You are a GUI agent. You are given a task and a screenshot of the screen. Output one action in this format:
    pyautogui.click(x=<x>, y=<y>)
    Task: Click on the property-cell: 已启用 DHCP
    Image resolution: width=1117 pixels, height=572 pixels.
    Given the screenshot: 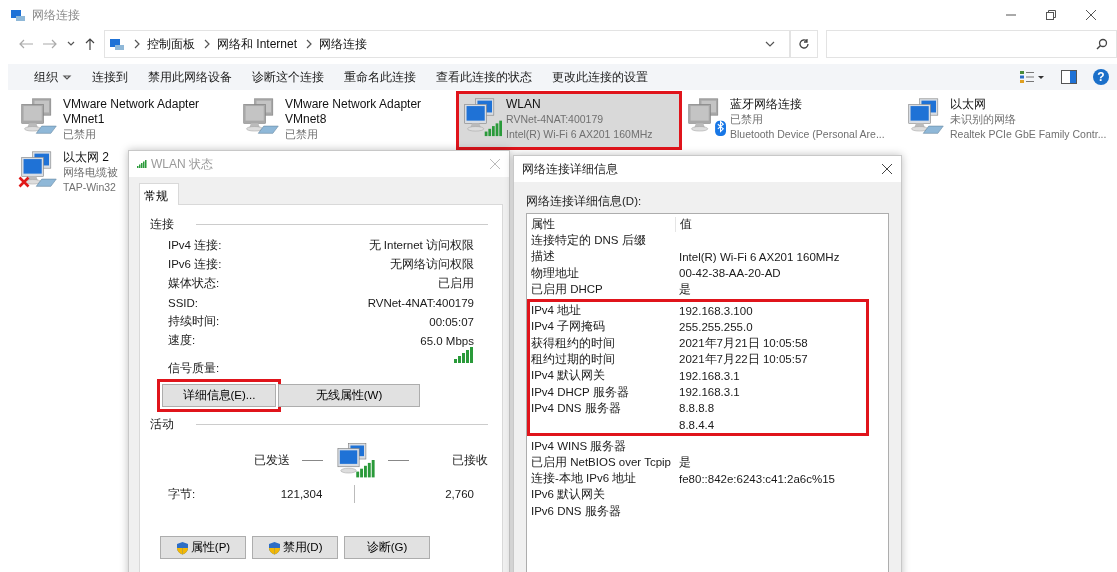 What is the action you would take?
    pyautogui.click(x=567, y=288)
    